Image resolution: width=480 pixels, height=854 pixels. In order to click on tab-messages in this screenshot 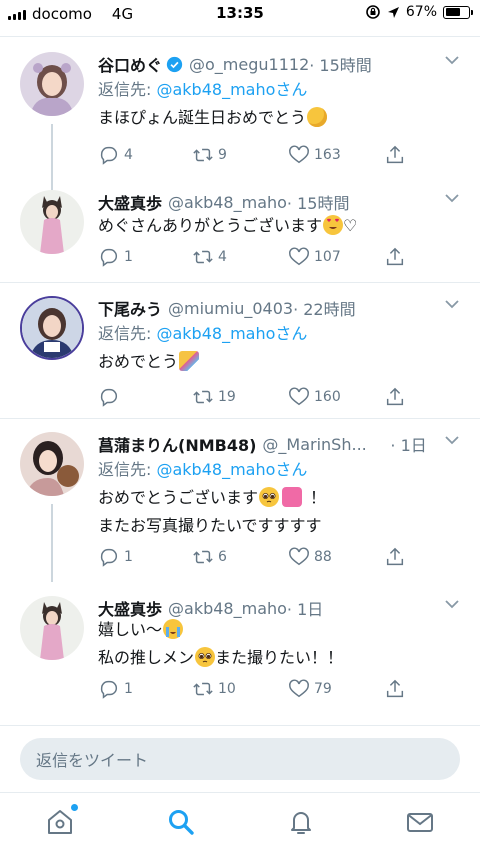, I will do `click(420, 822)`.